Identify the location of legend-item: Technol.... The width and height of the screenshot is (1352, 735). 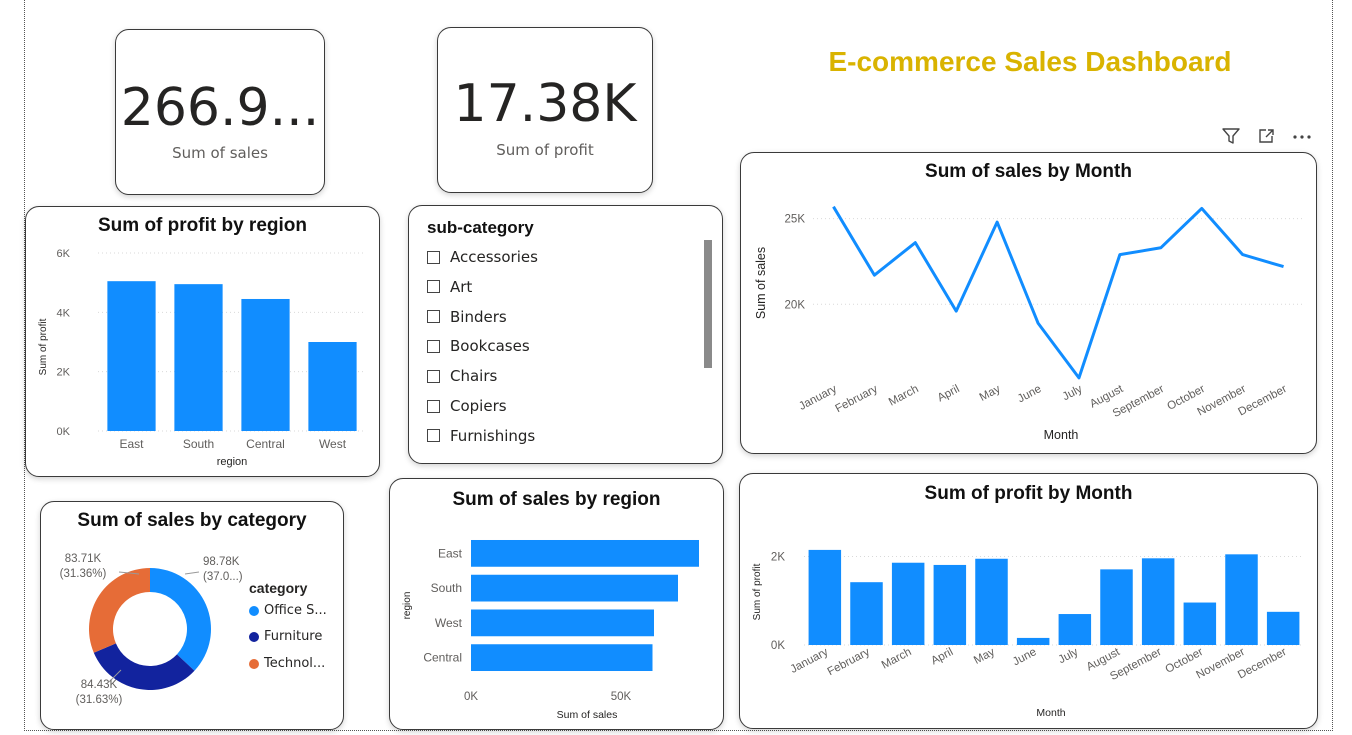
(287, 663).